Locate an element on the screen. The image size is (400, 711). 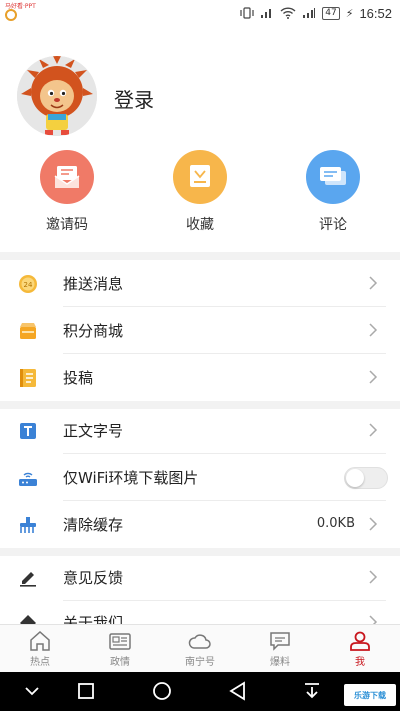
avatar is located at coordinates (57, 96).